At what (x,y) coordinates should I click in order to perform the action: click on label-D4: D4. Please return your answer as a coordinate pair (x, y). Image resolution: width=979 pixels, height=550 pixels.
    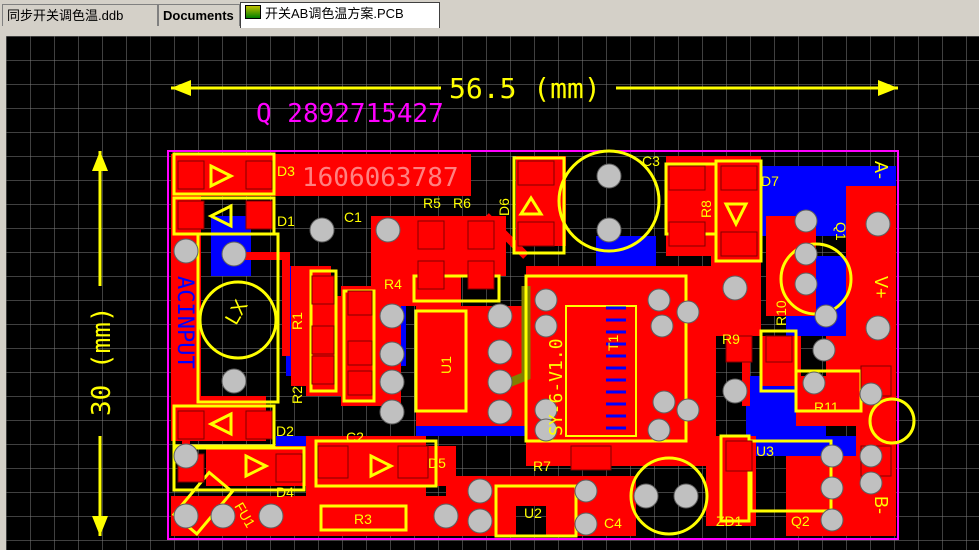
    Looking at the image, I should click on (285, 492).